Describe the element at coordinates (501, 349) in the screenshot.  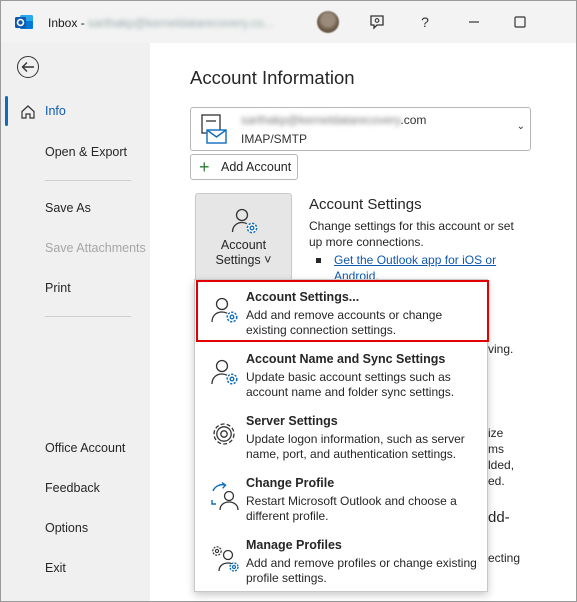
I see `obscured-text: ving.` at that location.